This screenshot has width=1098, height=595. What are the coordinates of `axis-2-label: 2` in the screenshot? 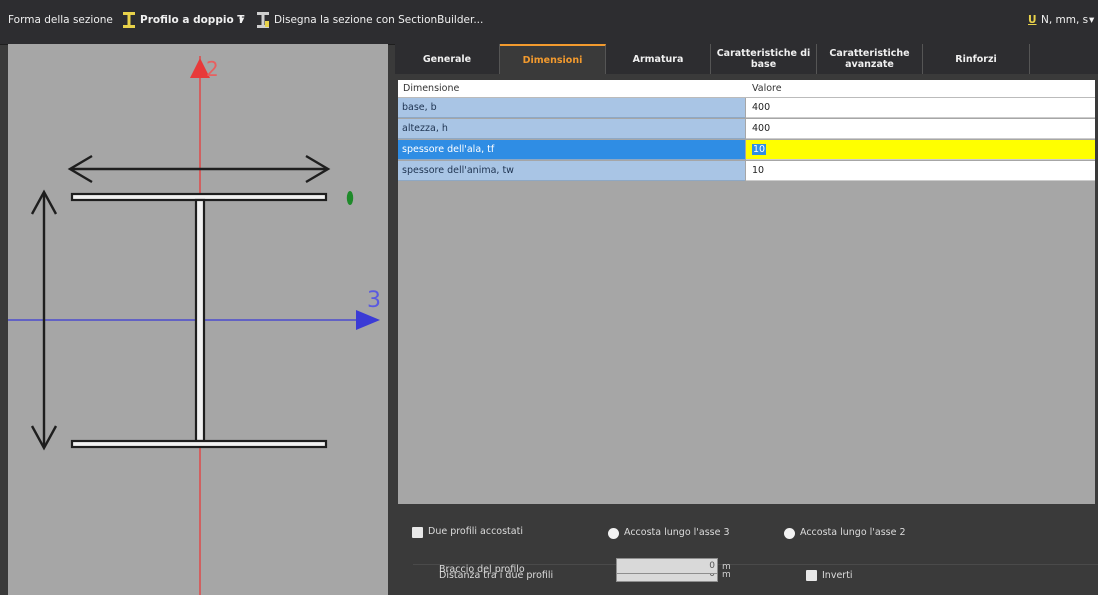 It's located at (212, 69).